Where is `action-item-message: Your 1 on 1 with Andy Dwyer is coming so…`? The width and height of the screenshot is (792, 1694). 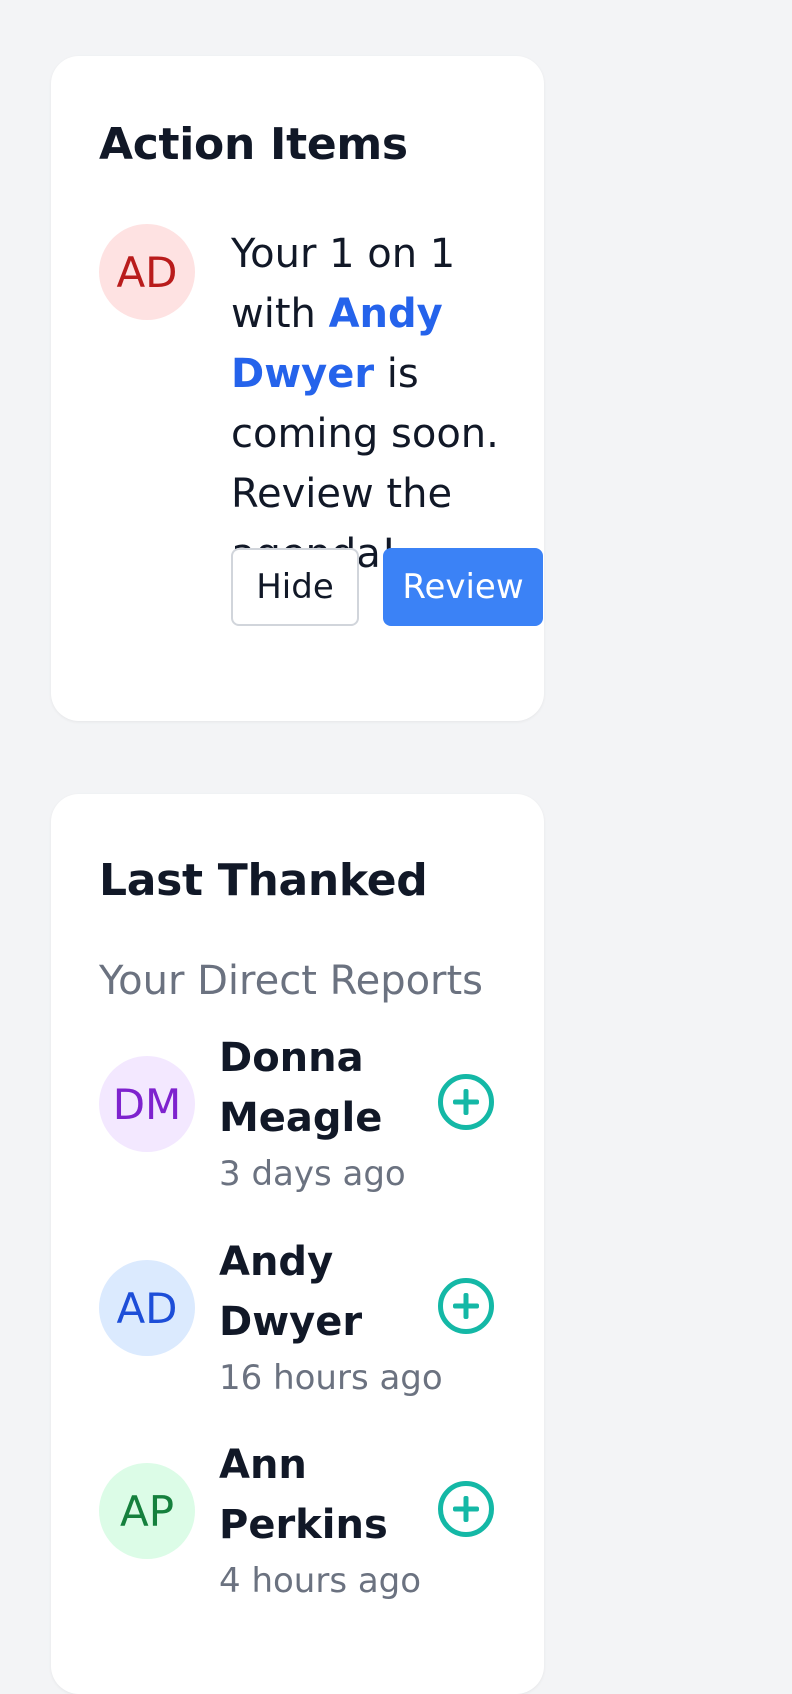
action-item-message: Your 1 on 1 with Andy Dwyer is coming so… is located at coordinates (391, 404).